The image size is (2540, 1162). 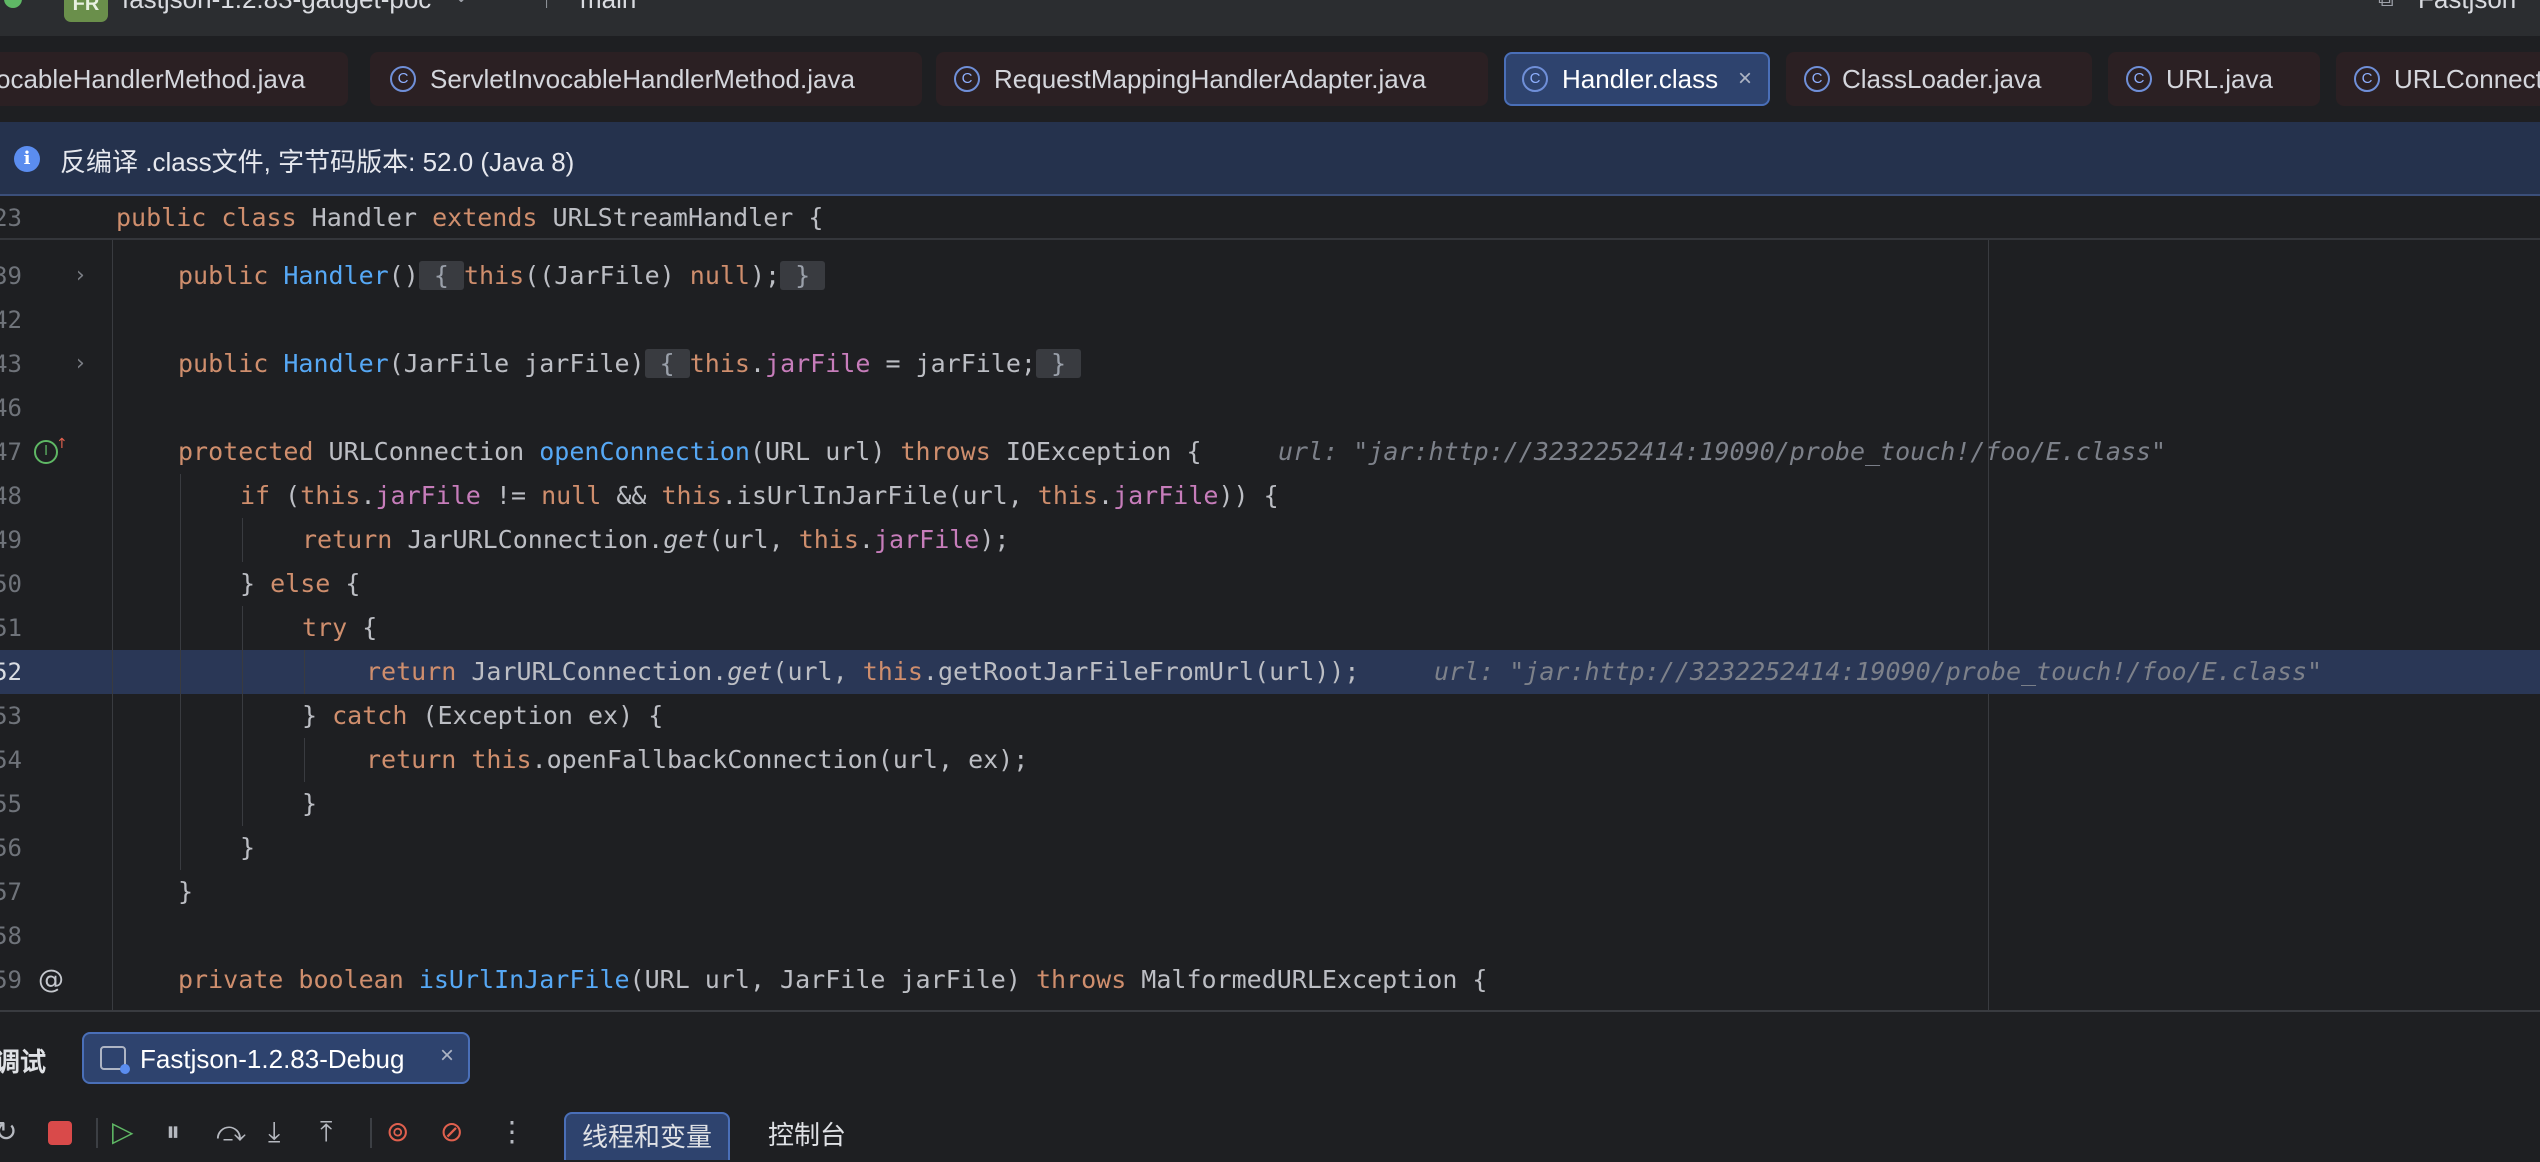 I want to click on line-number: 53, so click(x=11, y=716).